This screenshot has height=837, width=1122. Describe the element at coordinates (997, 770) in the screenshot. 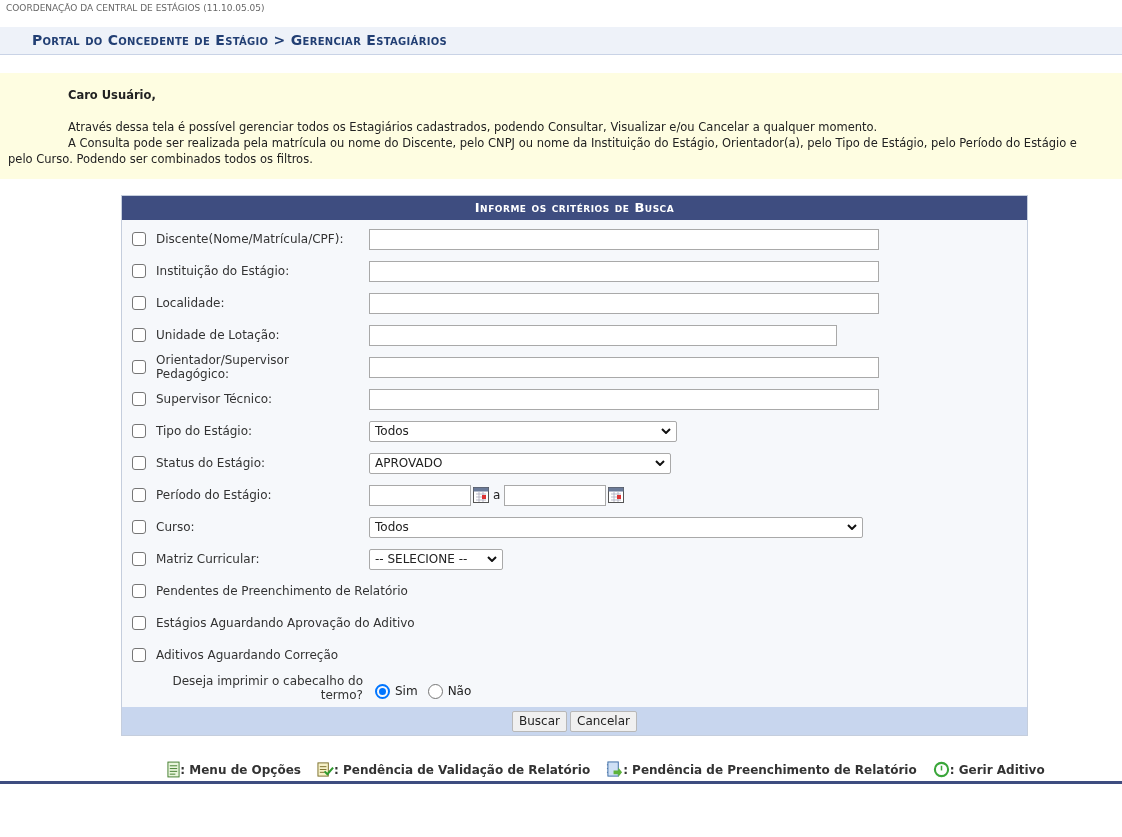

I see `legend-label: : Gerir Aditivo` at that location.